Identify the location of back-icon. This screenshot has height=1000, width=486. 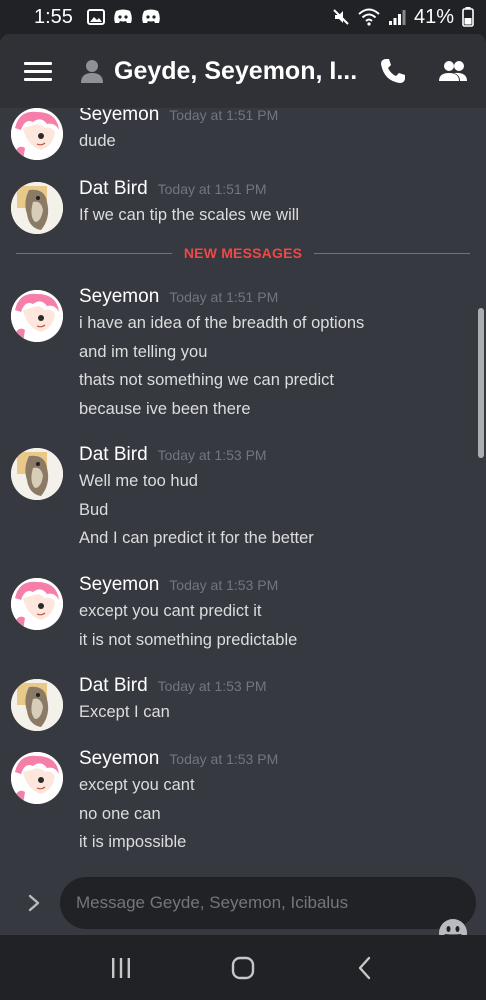
(365, 968).